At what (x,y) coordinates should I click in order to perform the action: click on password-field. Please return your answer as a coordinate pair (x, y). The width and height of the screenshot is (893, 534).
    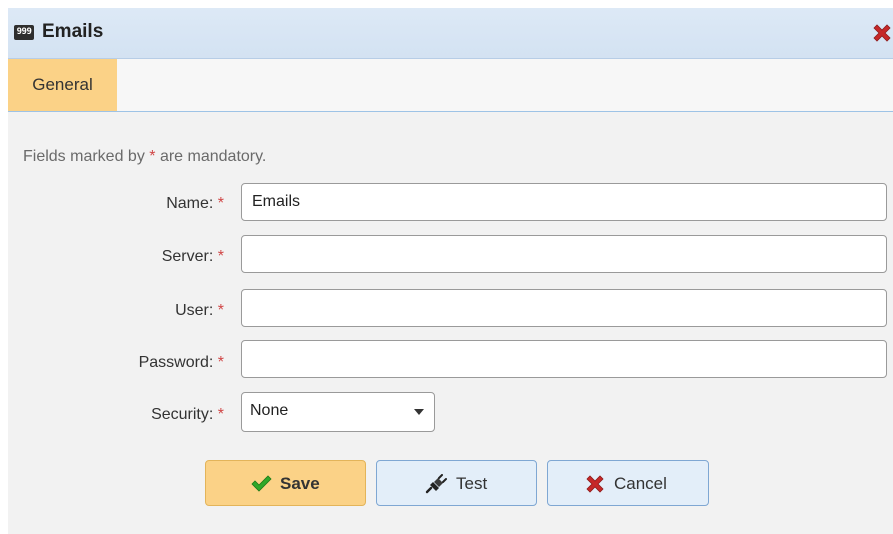
    Looking at the image, I should click on (564, 359).